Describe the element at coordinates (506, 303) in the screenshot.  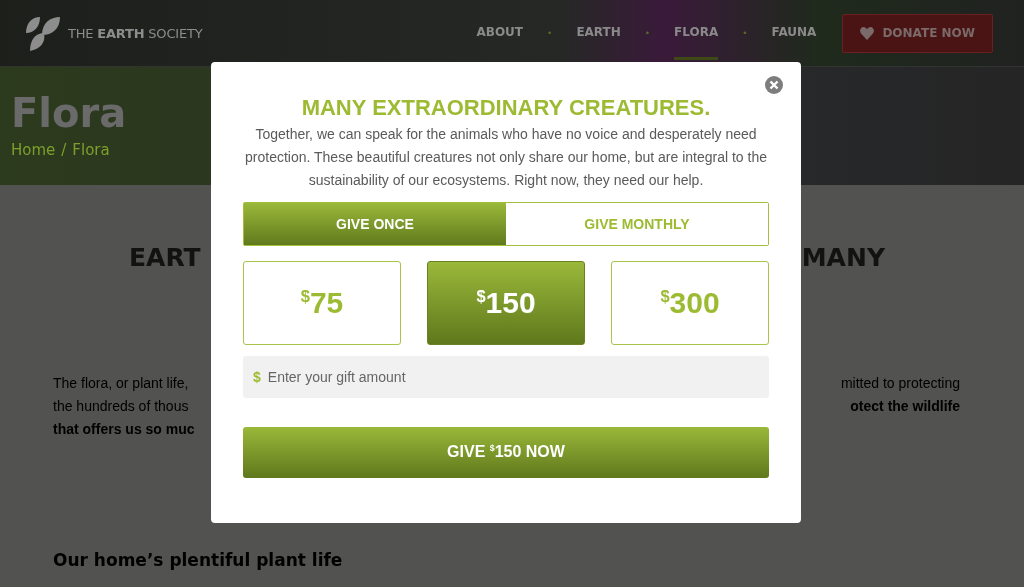
I see `amount-option: $^{$}$150` at that location.